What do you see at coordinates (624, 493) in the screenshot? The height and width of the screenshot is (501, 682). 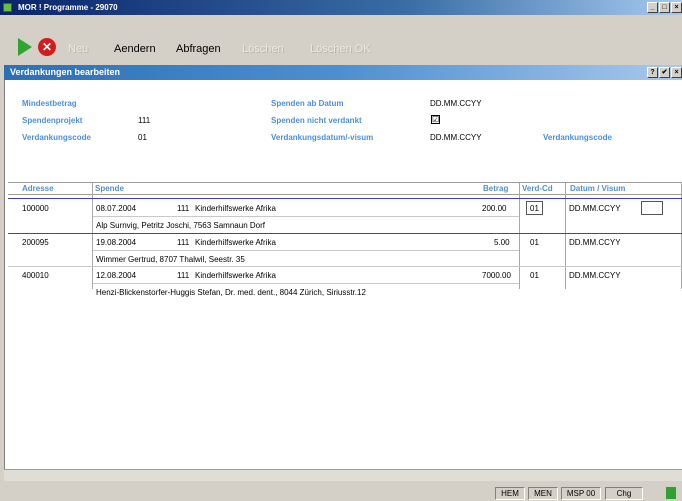 I see `status-chg: Chg` at bounding box center [624, 493].